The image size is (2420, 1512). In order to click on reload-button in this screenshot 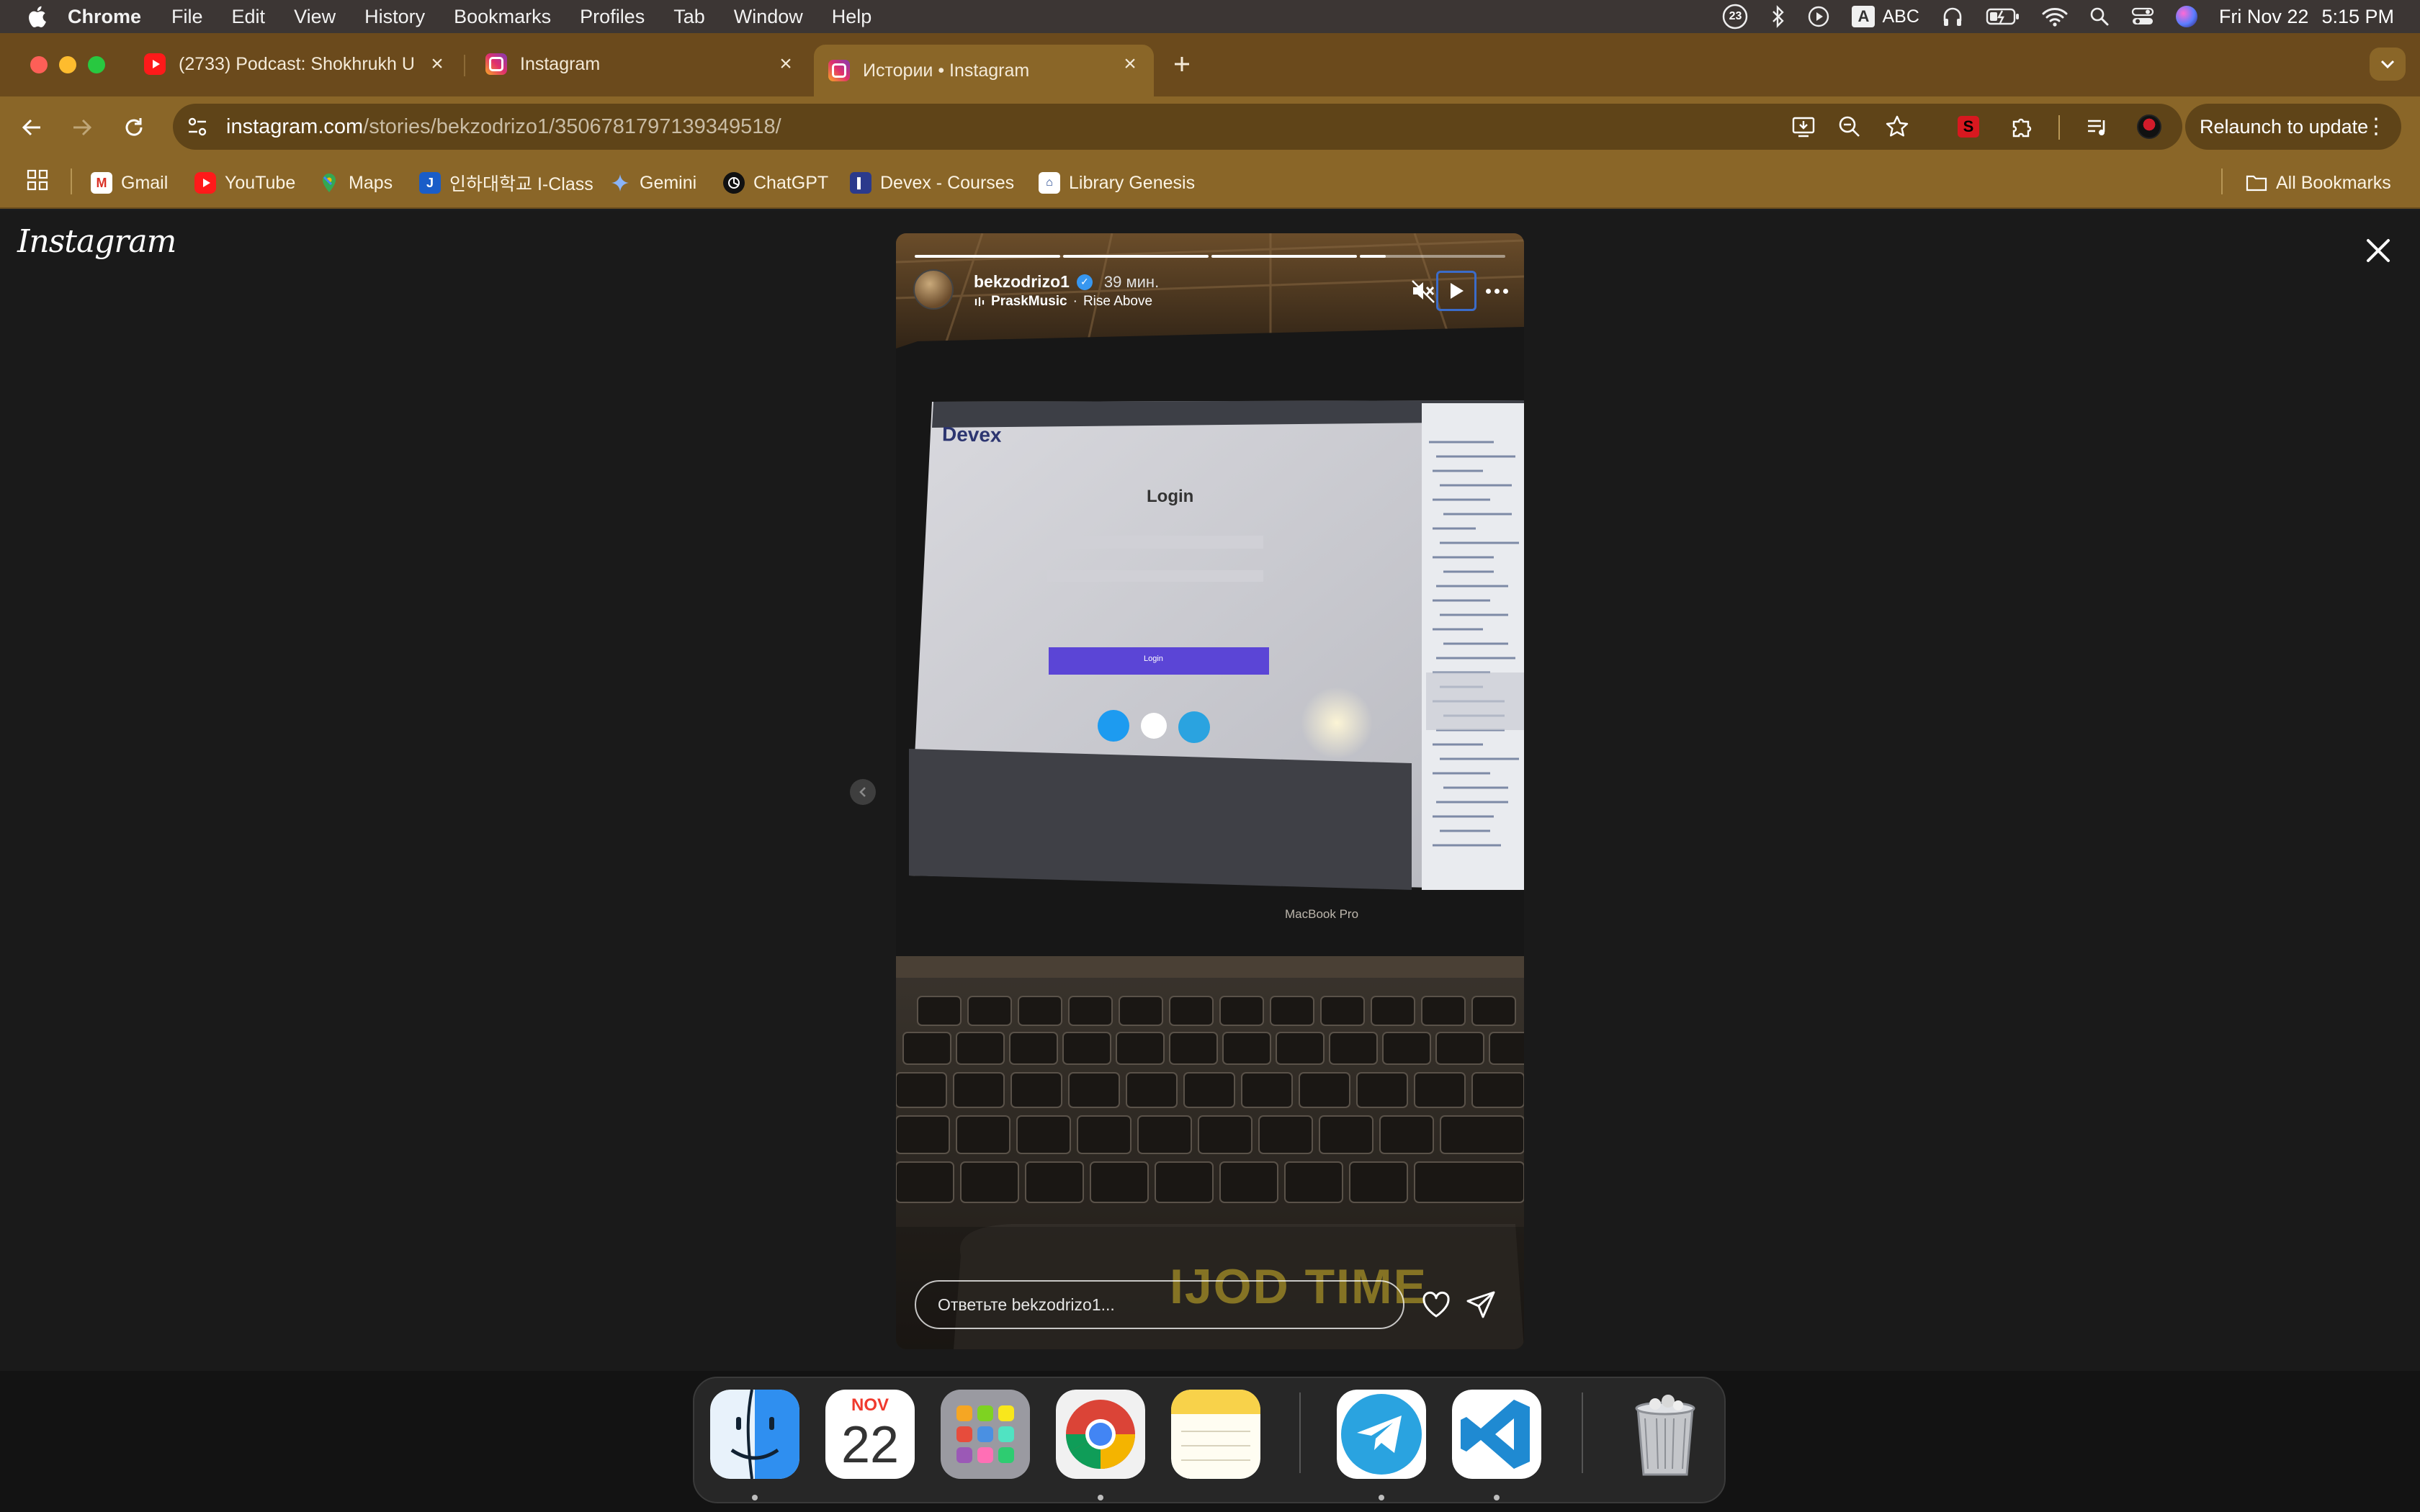, I will do `click(134, 127)`.